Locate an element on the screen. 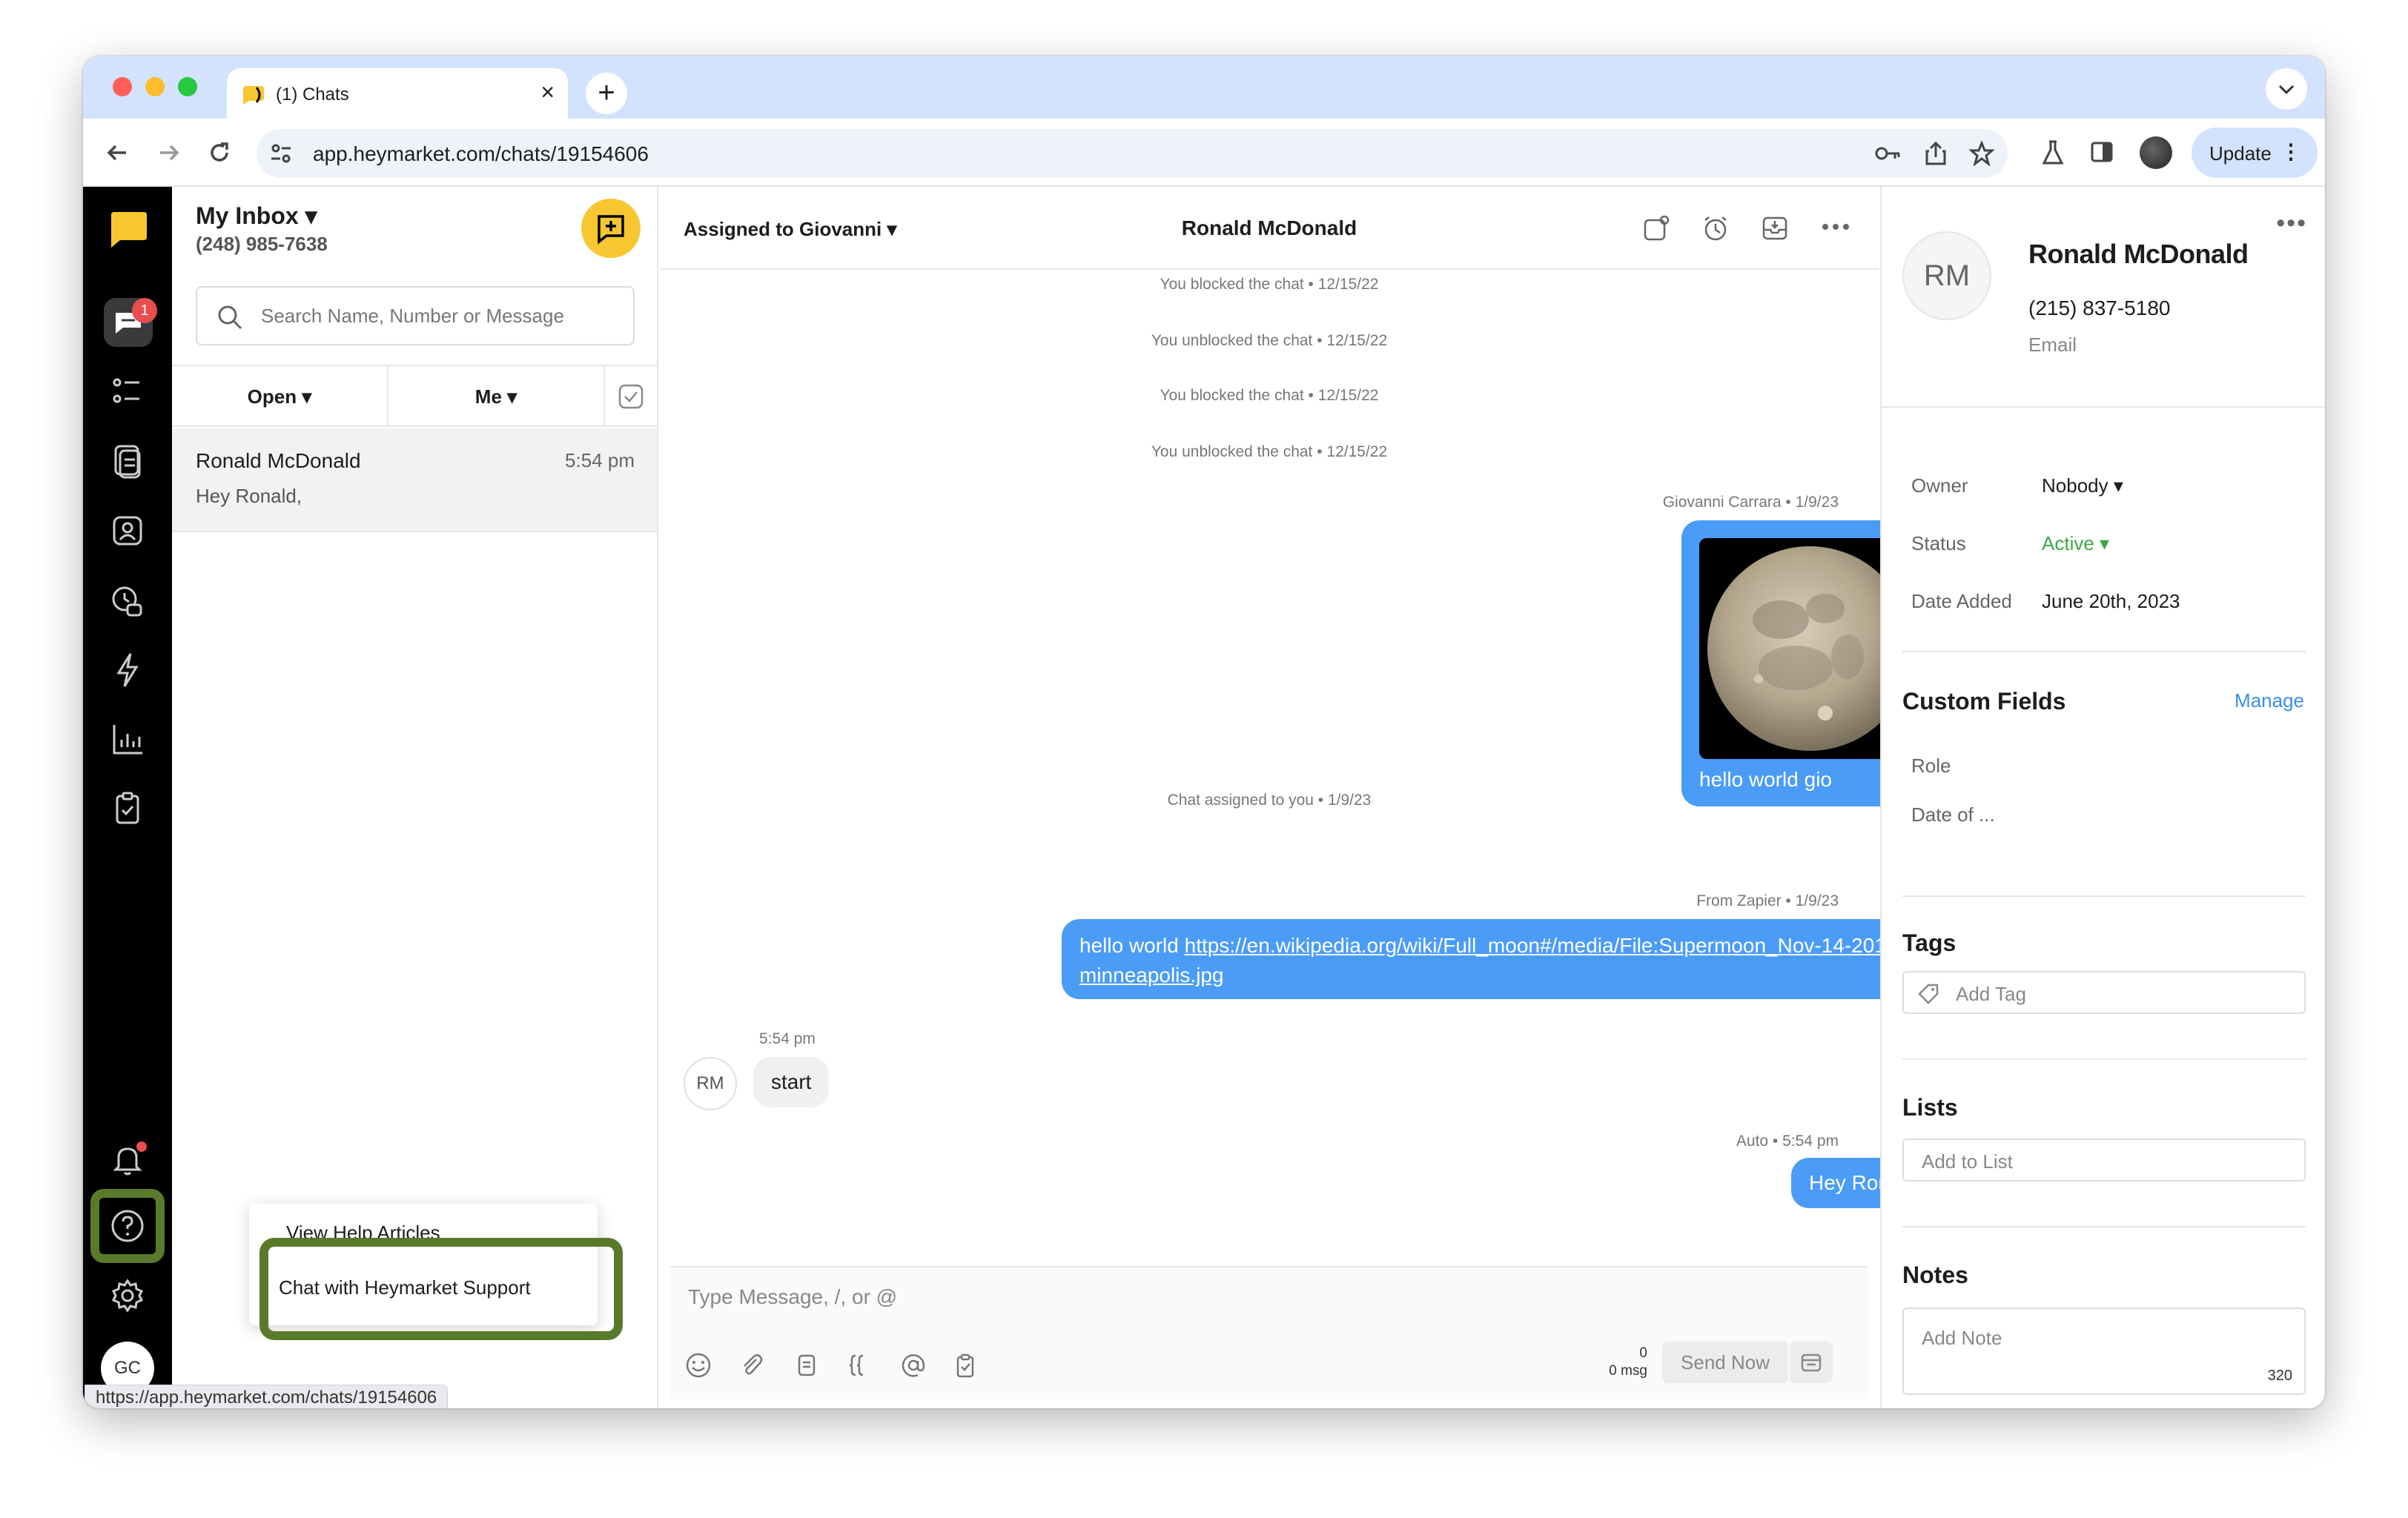  date-added-value: June 20th, 2023 is located at coordinates (2111, 601).